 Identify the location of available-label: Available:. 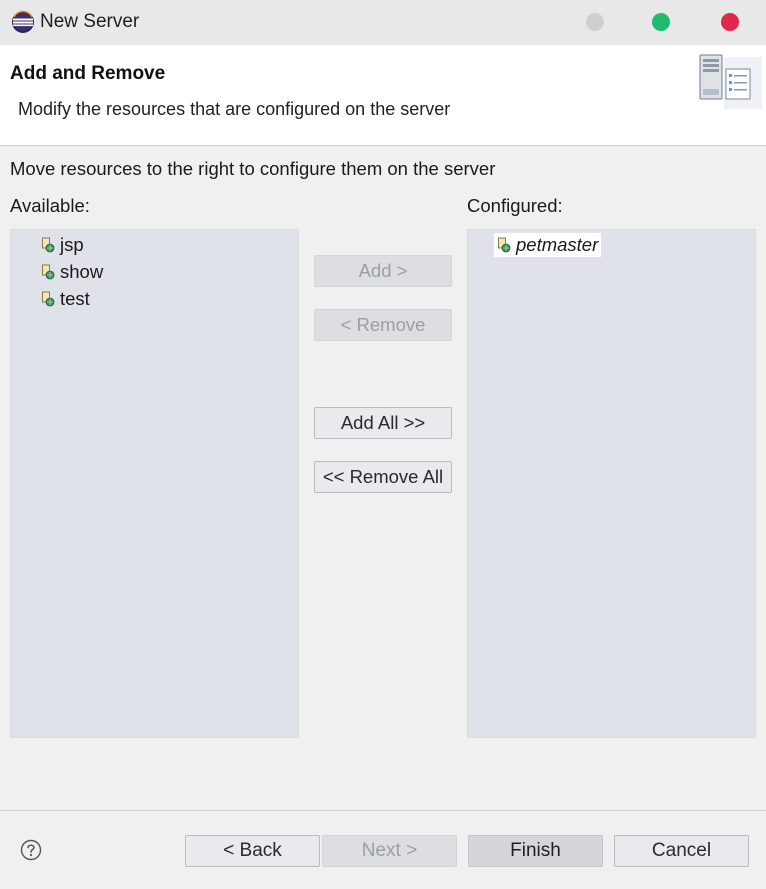
(50, 205).